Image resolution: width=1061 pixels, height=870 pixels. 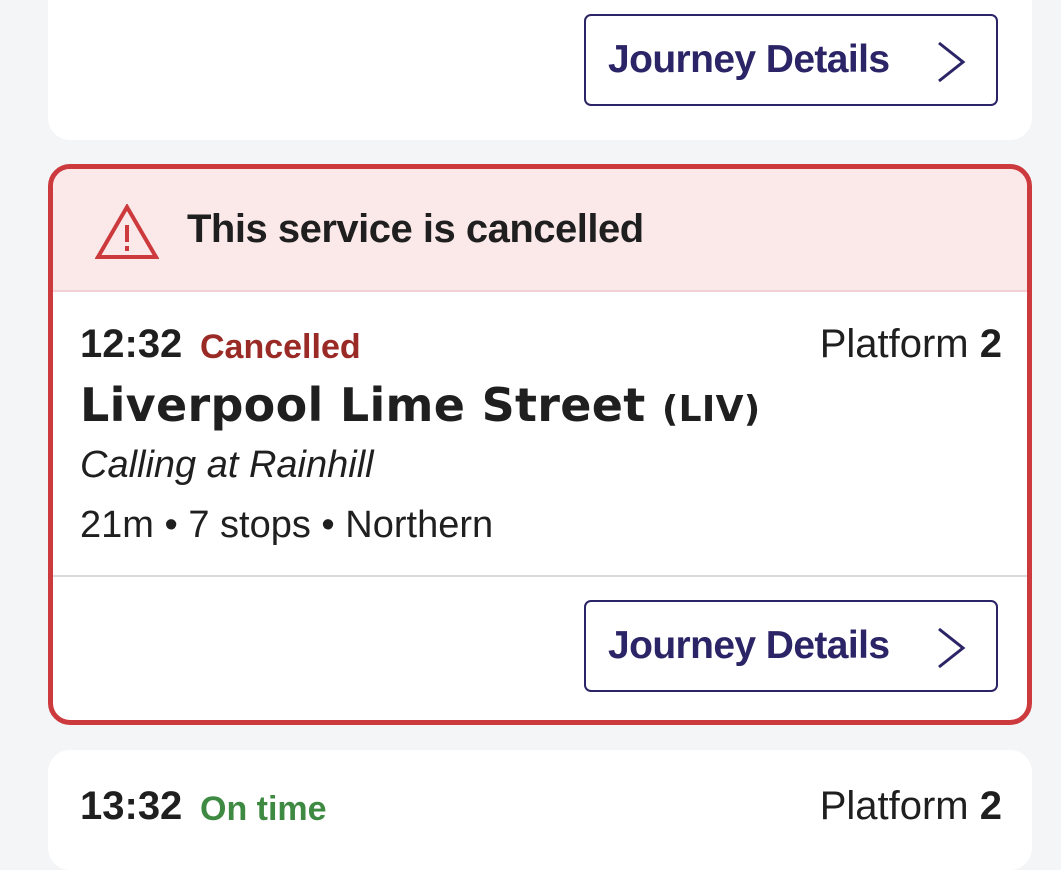 What do you see at coordinates (415, 229) in the screenshot?
I see `alert-message: This service is cancelled` at bounding box center [415, 229].